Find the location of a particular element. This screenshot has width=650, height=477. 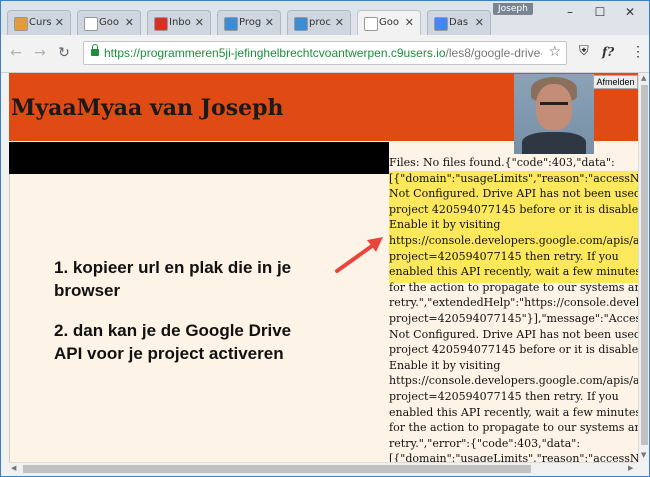

reload-button: ↻ is located at coordinates (64, 53).